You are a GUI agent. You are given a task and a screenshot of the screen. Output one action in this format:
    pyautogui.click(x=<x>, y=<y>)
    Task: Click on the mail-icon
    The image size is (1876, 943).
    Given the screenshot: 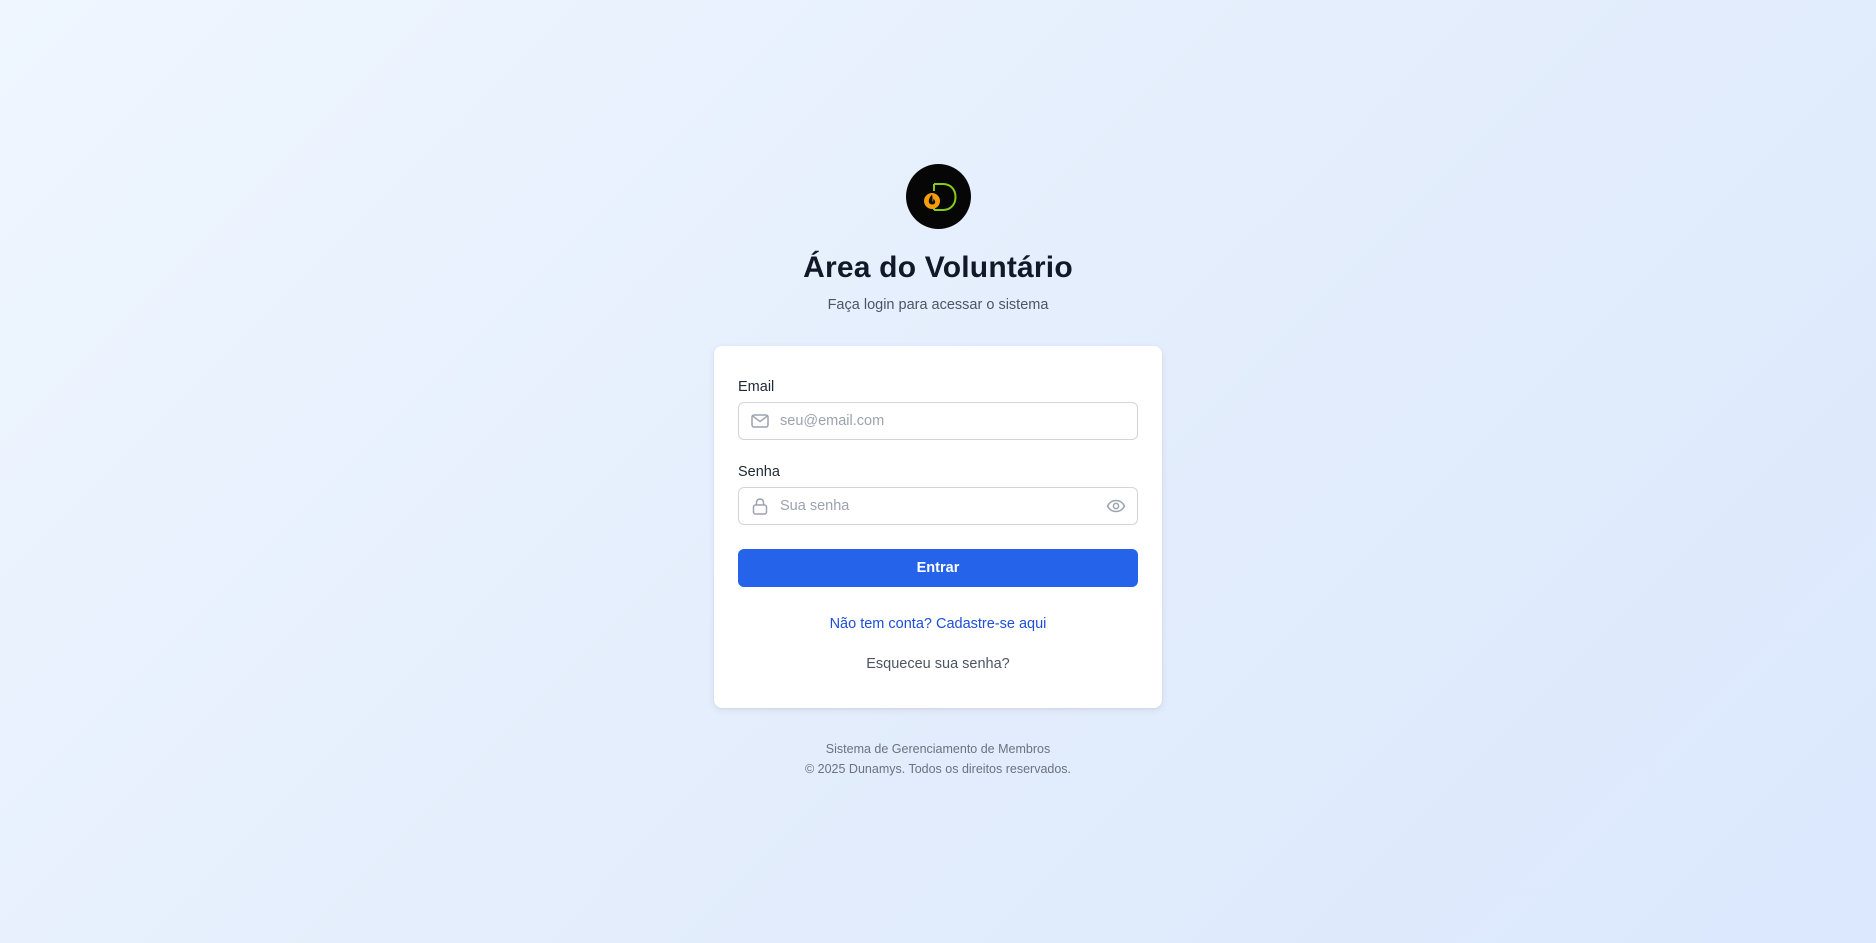 What is the action you would take?
    pyautogui.click(x=760, y=421)
    